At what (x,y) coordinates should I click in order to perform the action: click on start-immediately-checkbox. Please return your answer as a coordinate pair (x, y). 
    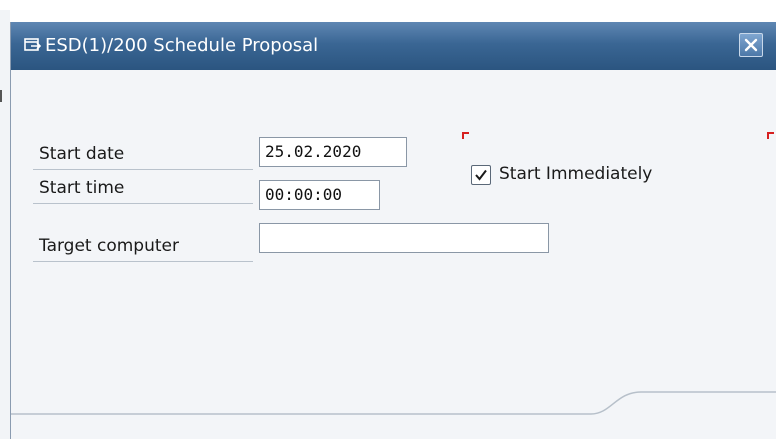
    Looking at the image, I should click on (481, 175).